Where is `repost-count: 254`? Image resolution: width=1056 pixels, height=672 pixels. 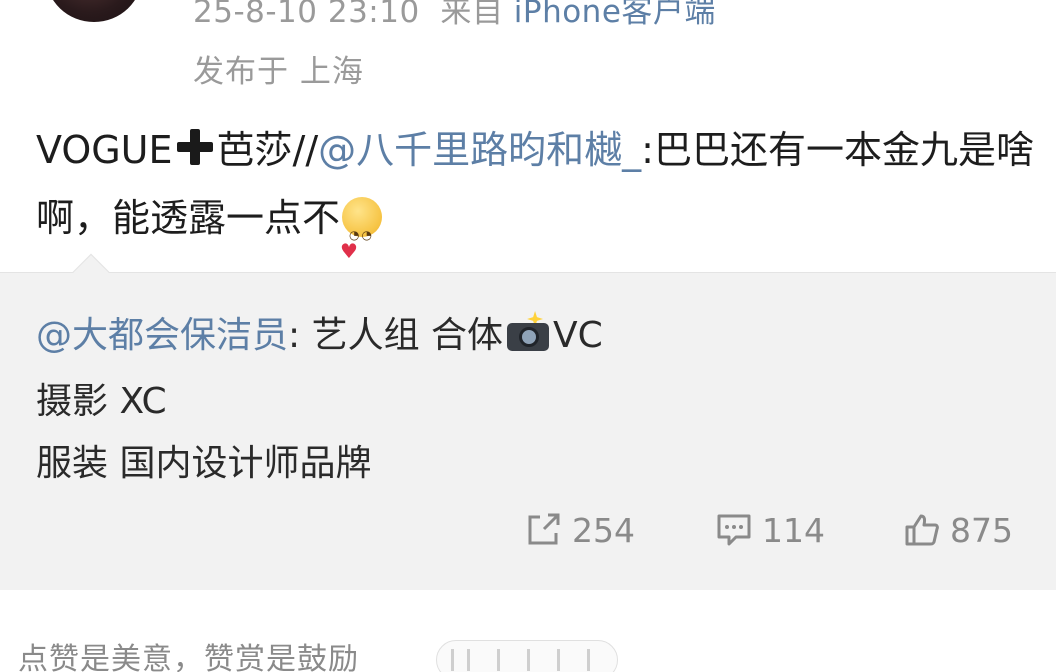
repost-count: 254 is located at coordinates (603, 530).